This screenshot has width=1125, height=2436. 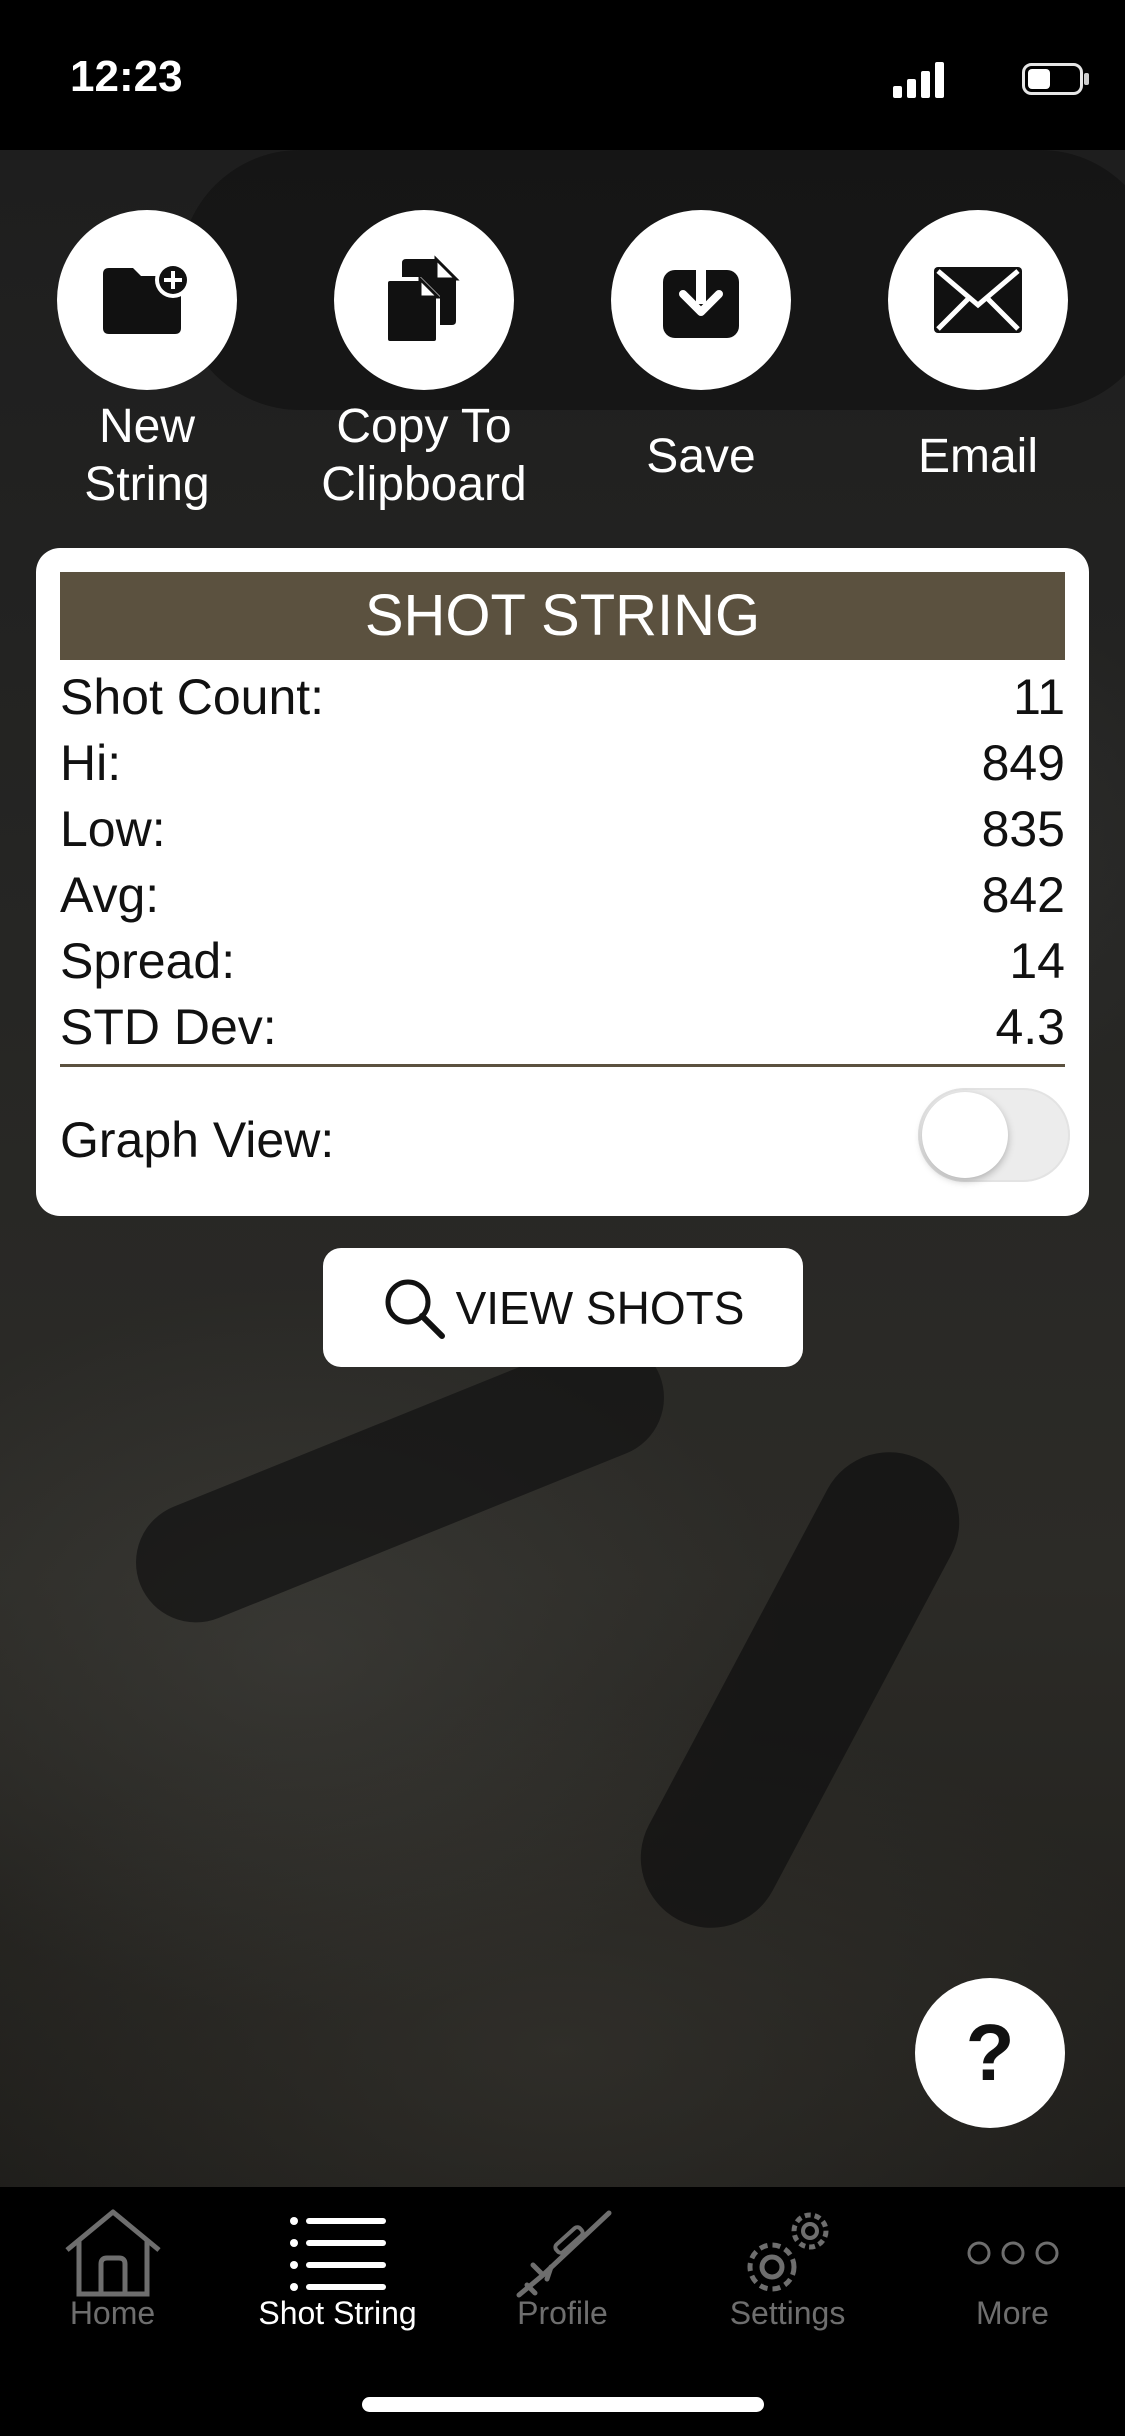 I want to click on stat-row-avg: Avg: 842, so click(x=562, y=895).